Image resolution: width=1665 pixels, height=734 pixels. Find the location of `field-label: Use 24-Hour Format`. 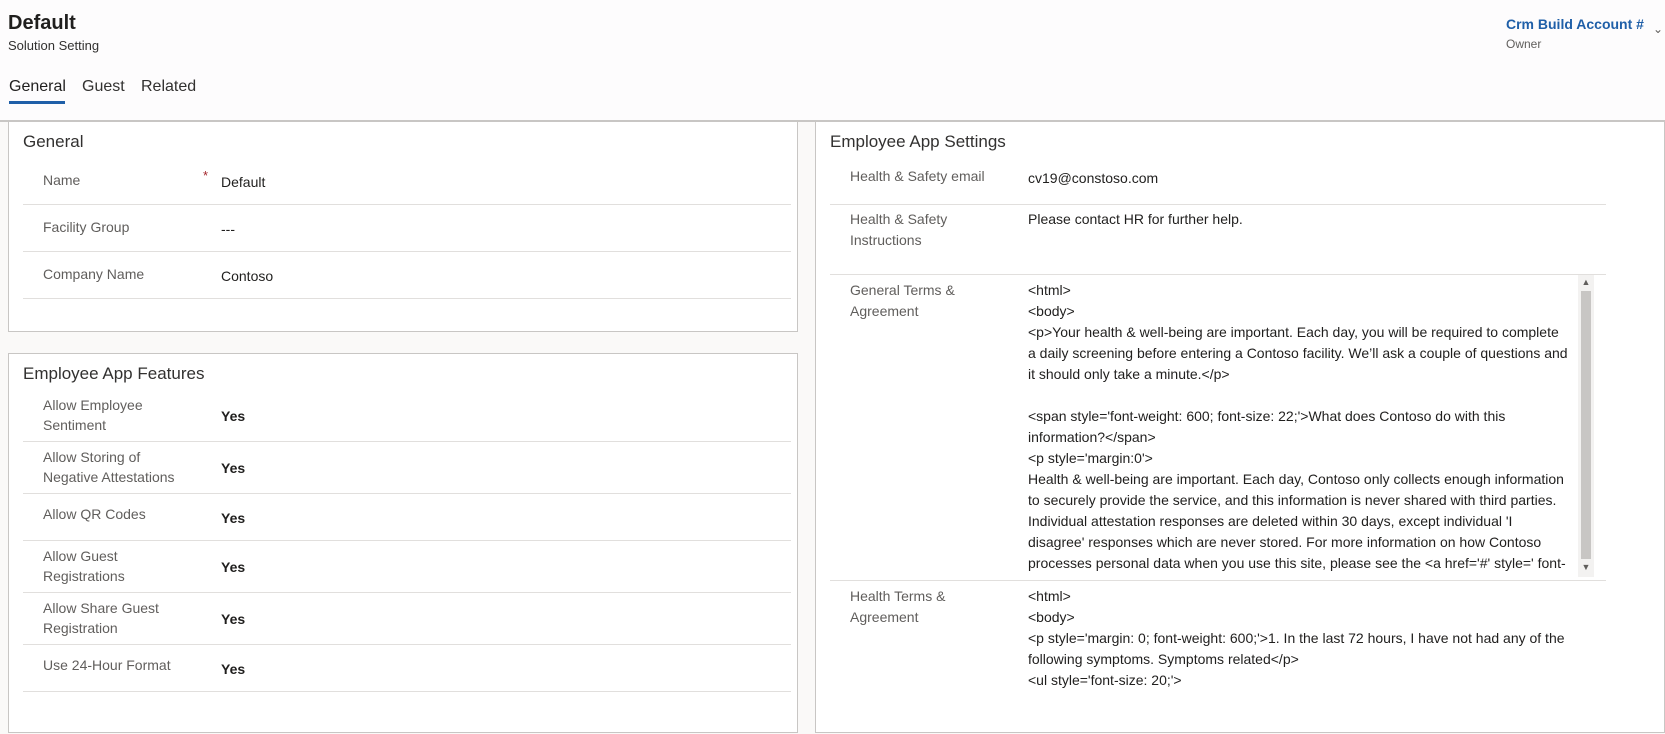

field-label: Use 24-Hour Format is located at coordinates (107, 665).